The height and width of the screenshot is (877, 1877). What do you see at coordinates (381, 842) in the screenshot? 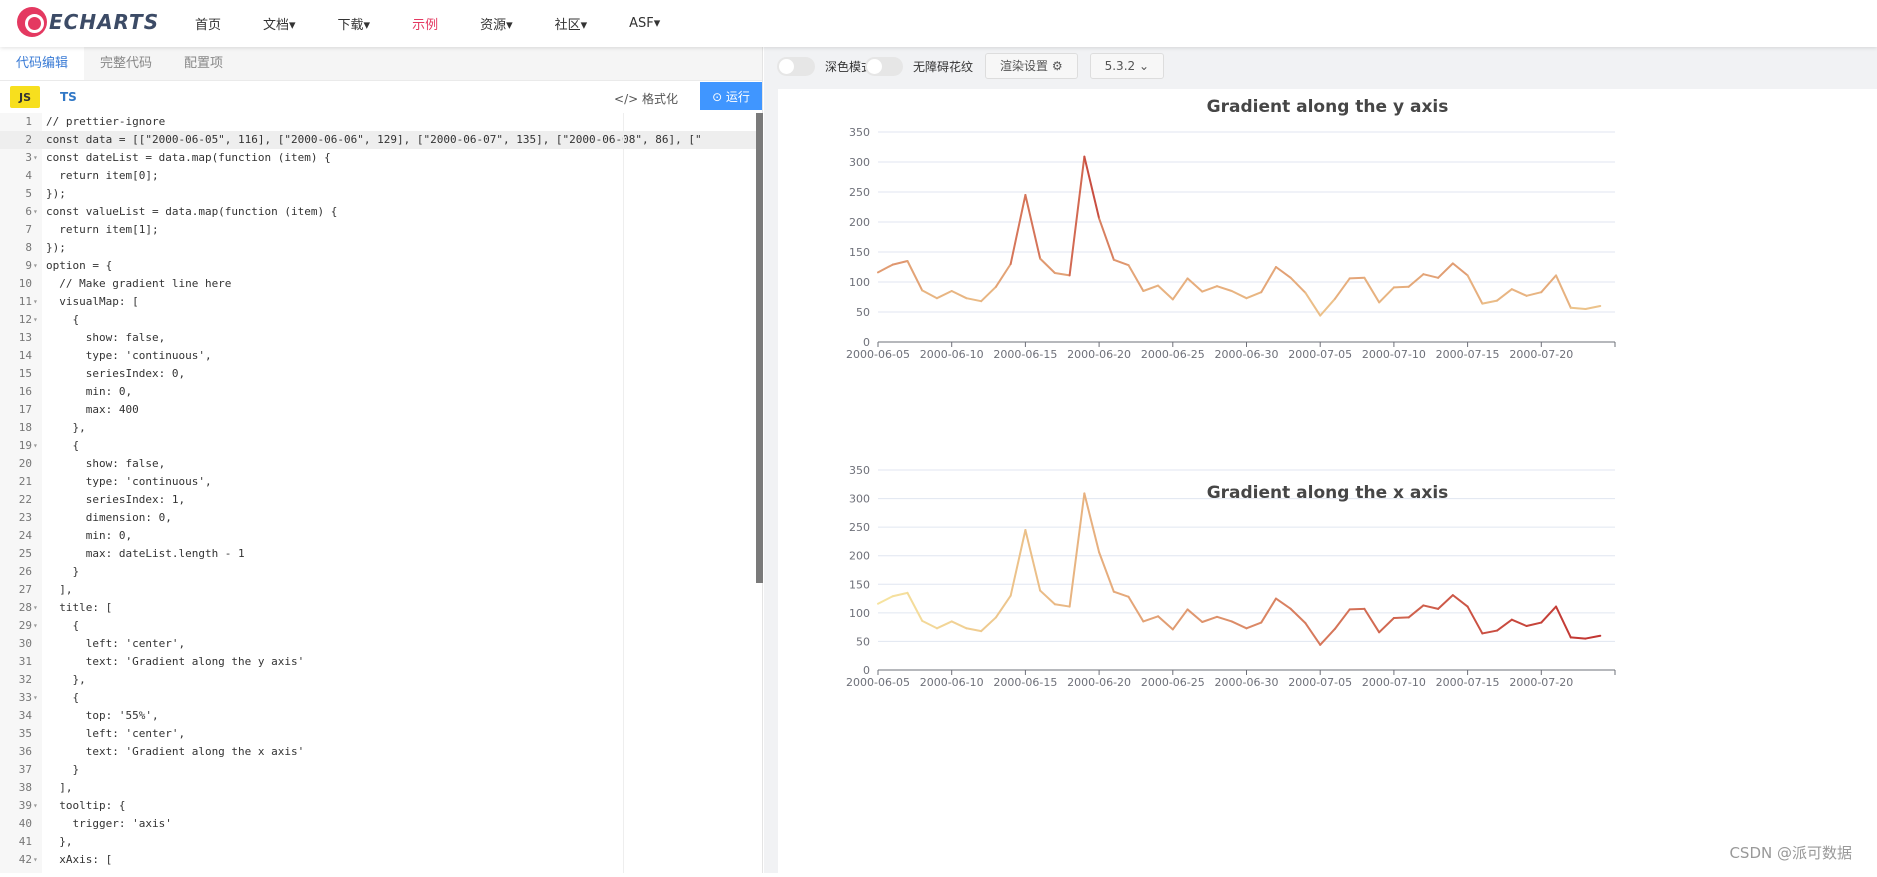
I see `code-line: 41 },` at bounding box center [381, 842].